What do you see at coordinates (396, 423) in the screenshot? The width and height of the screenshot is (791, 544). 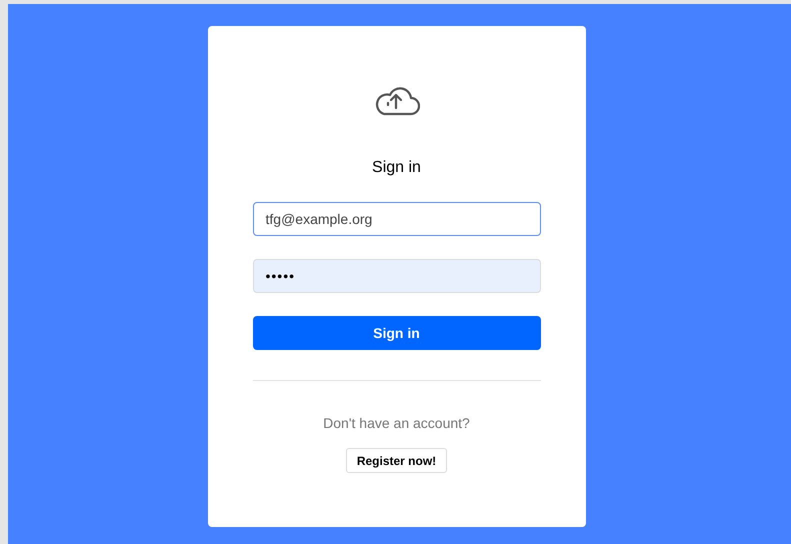 I see `register-prompt: Don't have an account?` at bounding box center [396, 423].